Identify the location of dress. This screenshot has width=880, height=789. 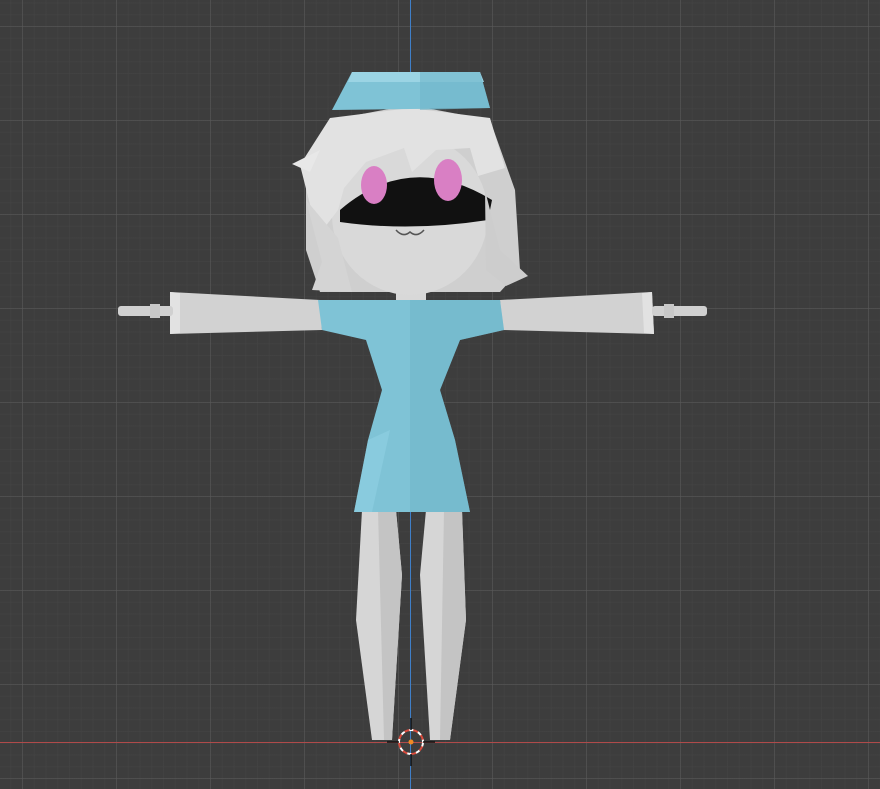
(411, 406).